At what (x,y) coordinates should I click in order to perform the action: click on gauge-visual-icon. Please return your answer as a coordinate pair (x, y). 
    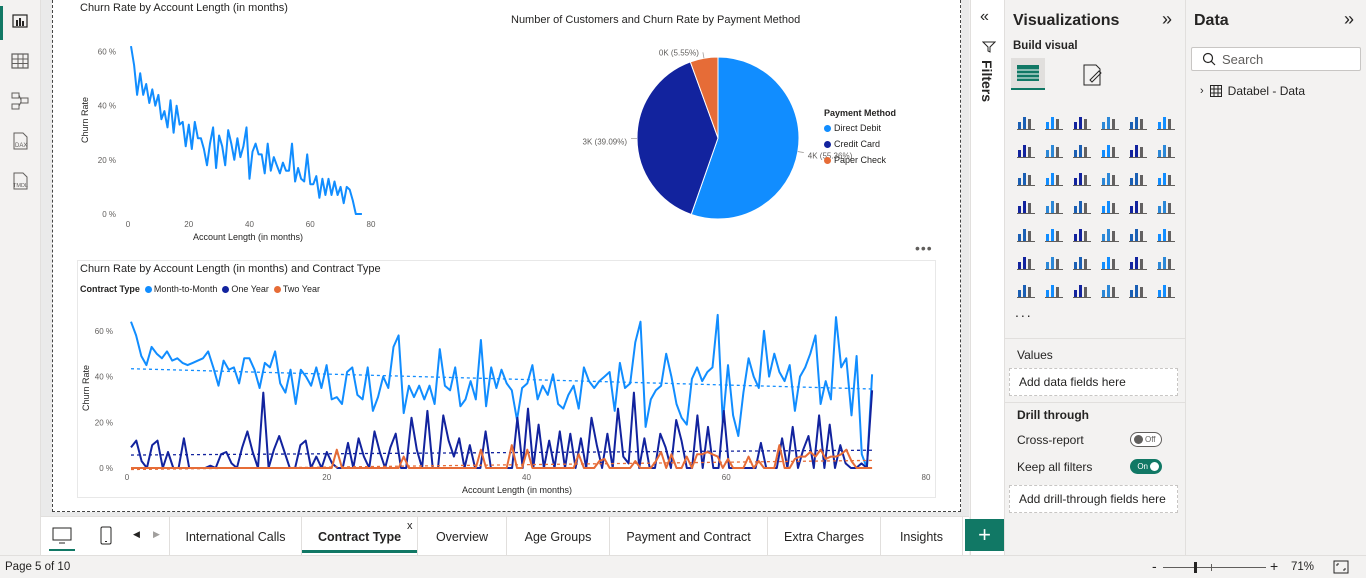
    Looking at the image, I should click on (1138, 205).